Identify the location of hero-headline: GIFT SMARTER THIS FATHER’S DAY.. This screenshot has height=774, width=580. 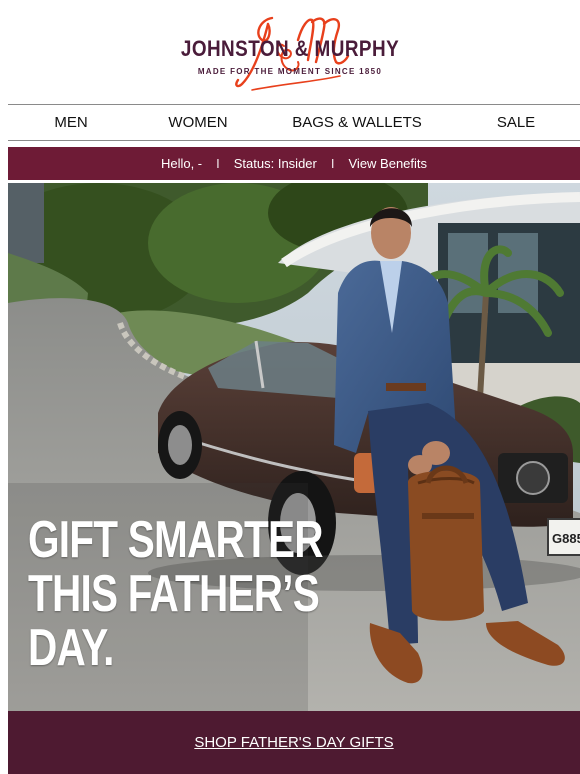
(176, 594).